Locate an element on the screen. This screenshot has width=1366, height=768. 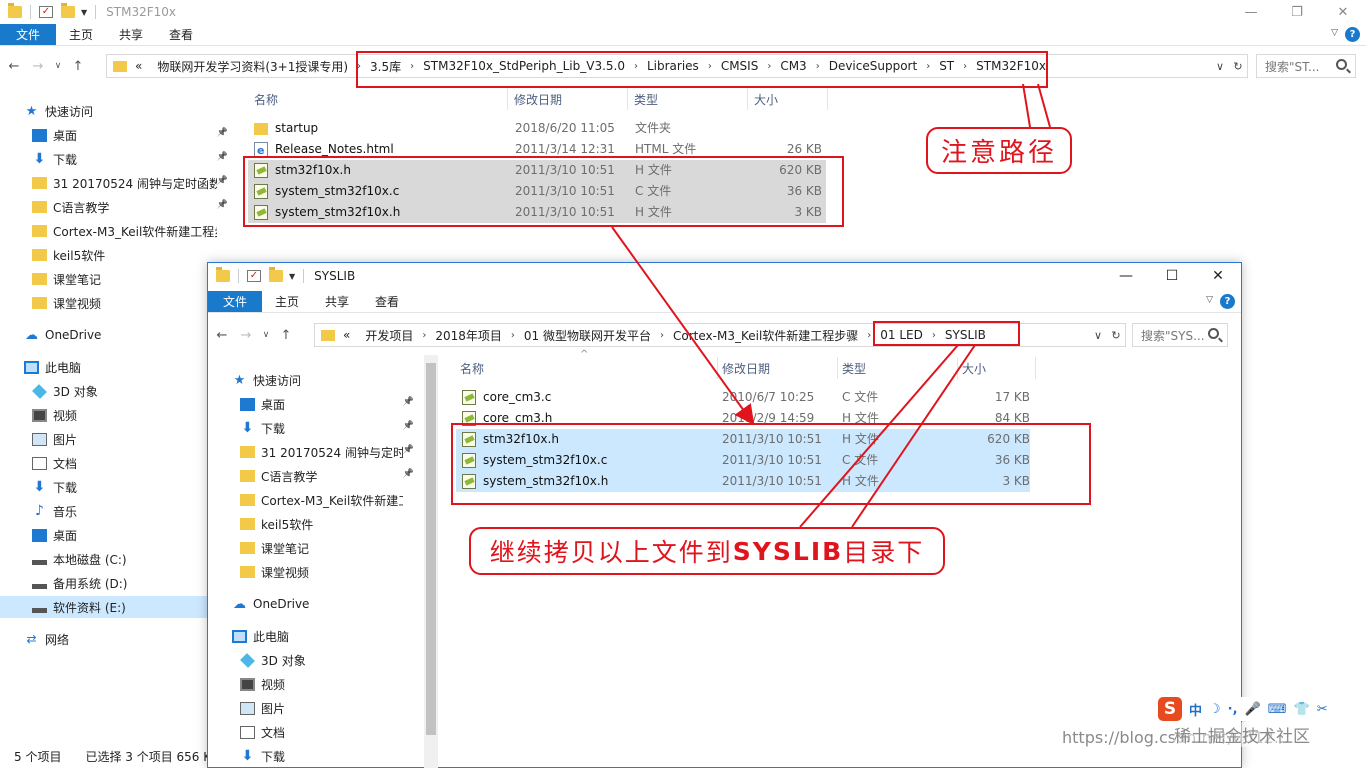
file-name-cell: core_cm3.c is located at coordinates (587, 397).